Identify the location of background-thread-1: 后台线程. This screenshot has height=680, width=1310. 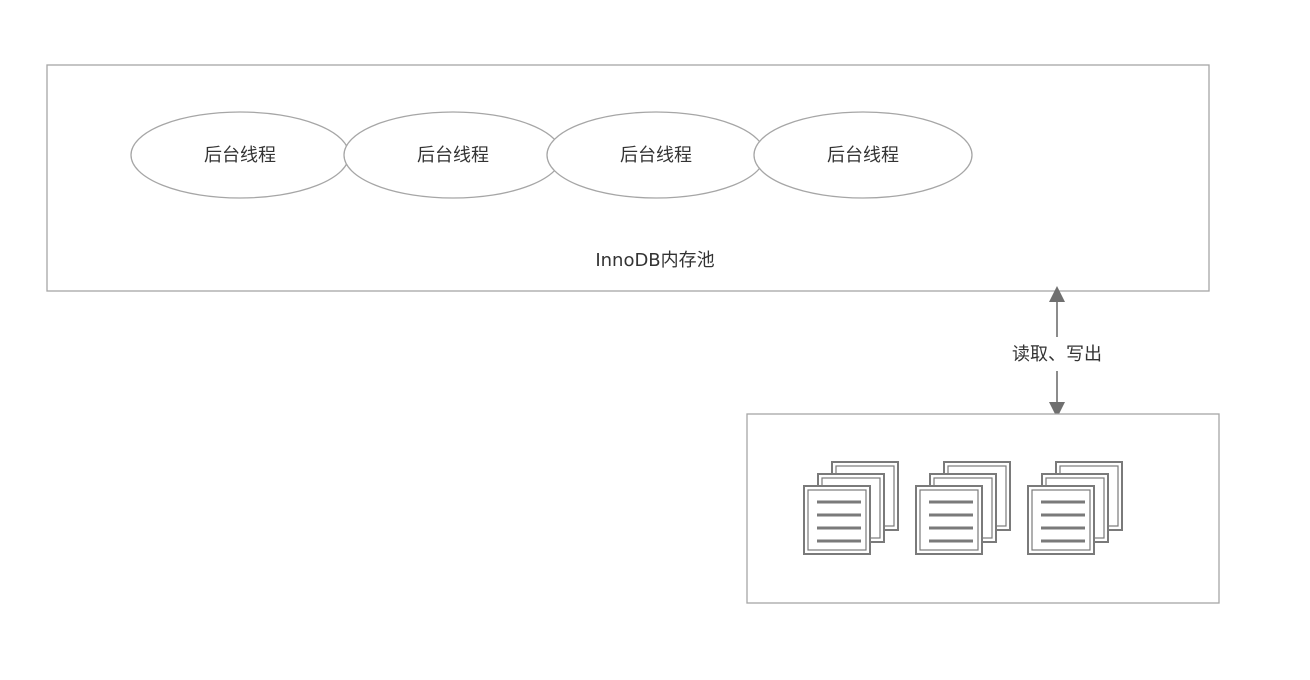
(240, 155).